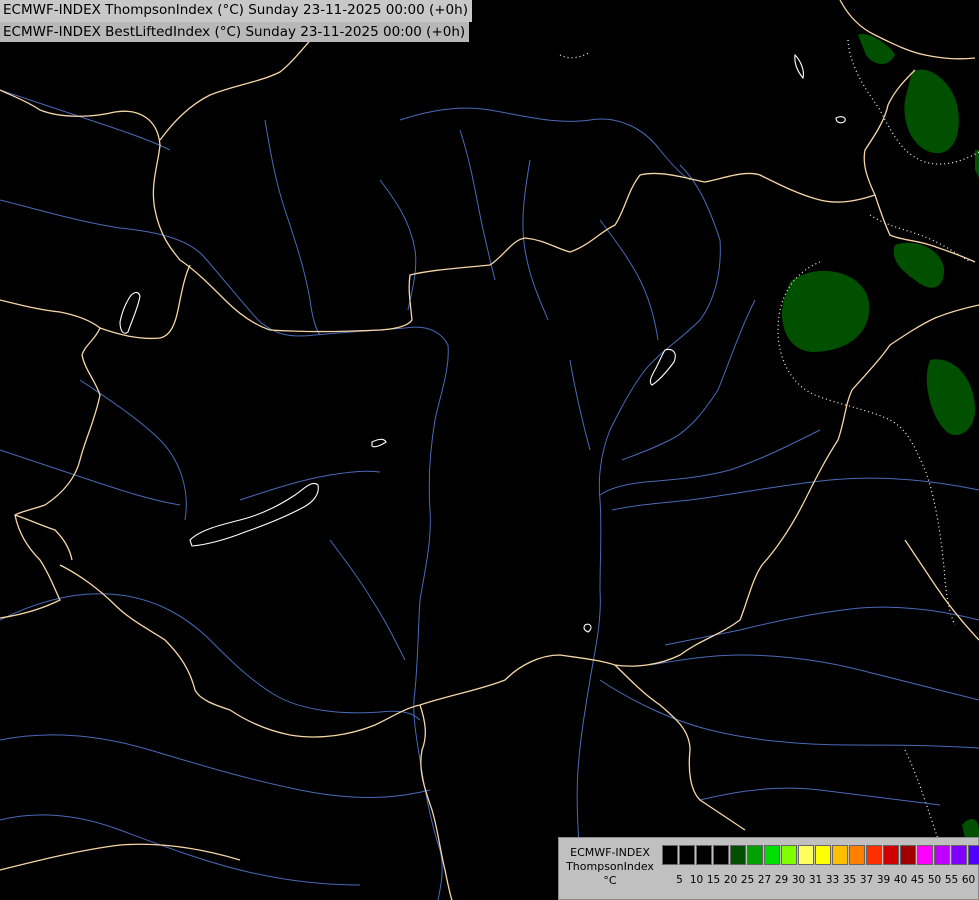 Image resolution: width=979 pixels, height=900 pixels. I want to click on legend-tick: 39, so click(883, 880).